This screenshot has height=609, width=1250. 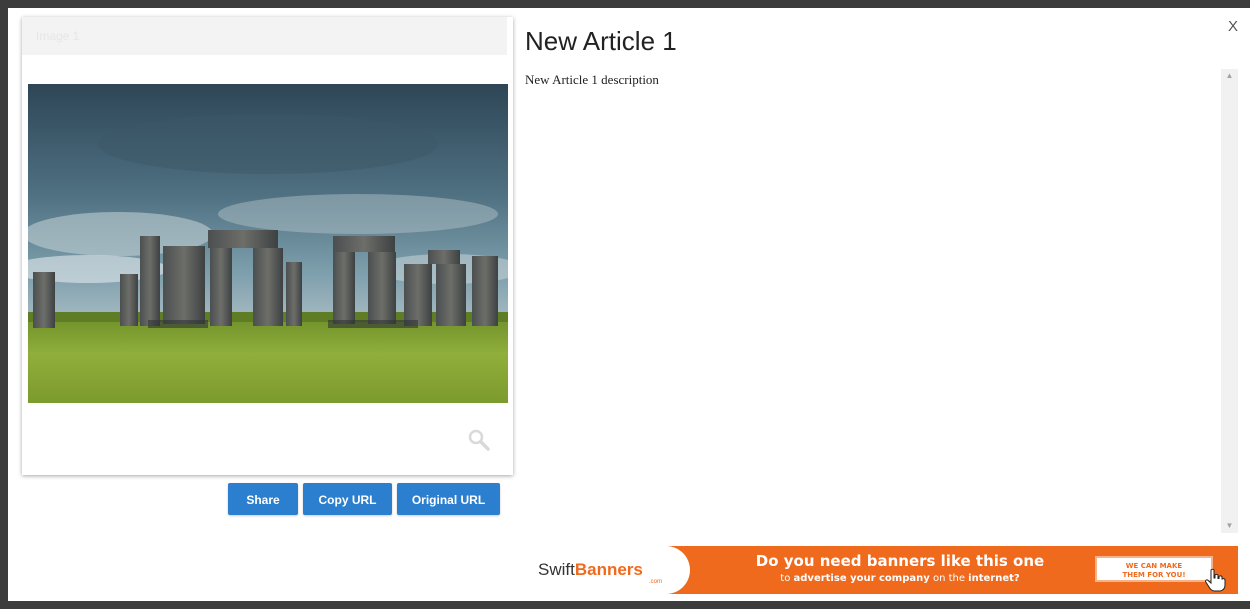 What do you see at coordinates (264, 36) in the screenshot?
I see `image-card-header: Image 1` at bounding box center [264, 36].